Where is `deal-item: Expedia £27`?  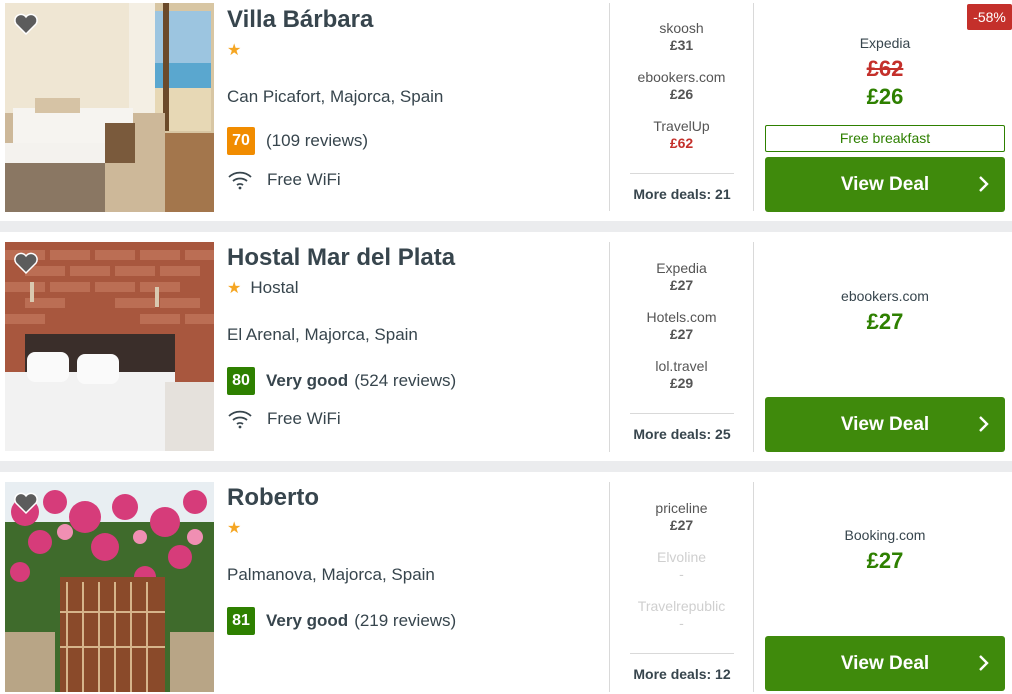
deal-item: Expedia £27 is located at coordinates (681, 284).